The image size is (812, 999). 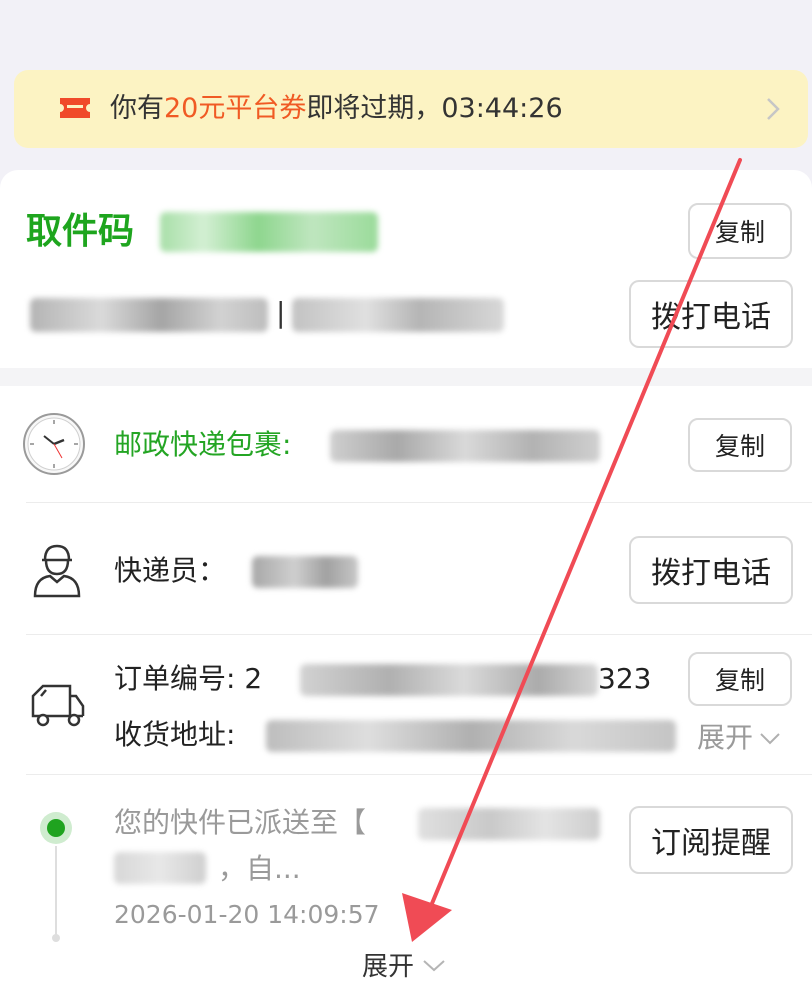 What do you see at coordinates (711, 570) in the screenshot?
I see `call-courier-button: 拨打电话` at bounding box center [711, 570].